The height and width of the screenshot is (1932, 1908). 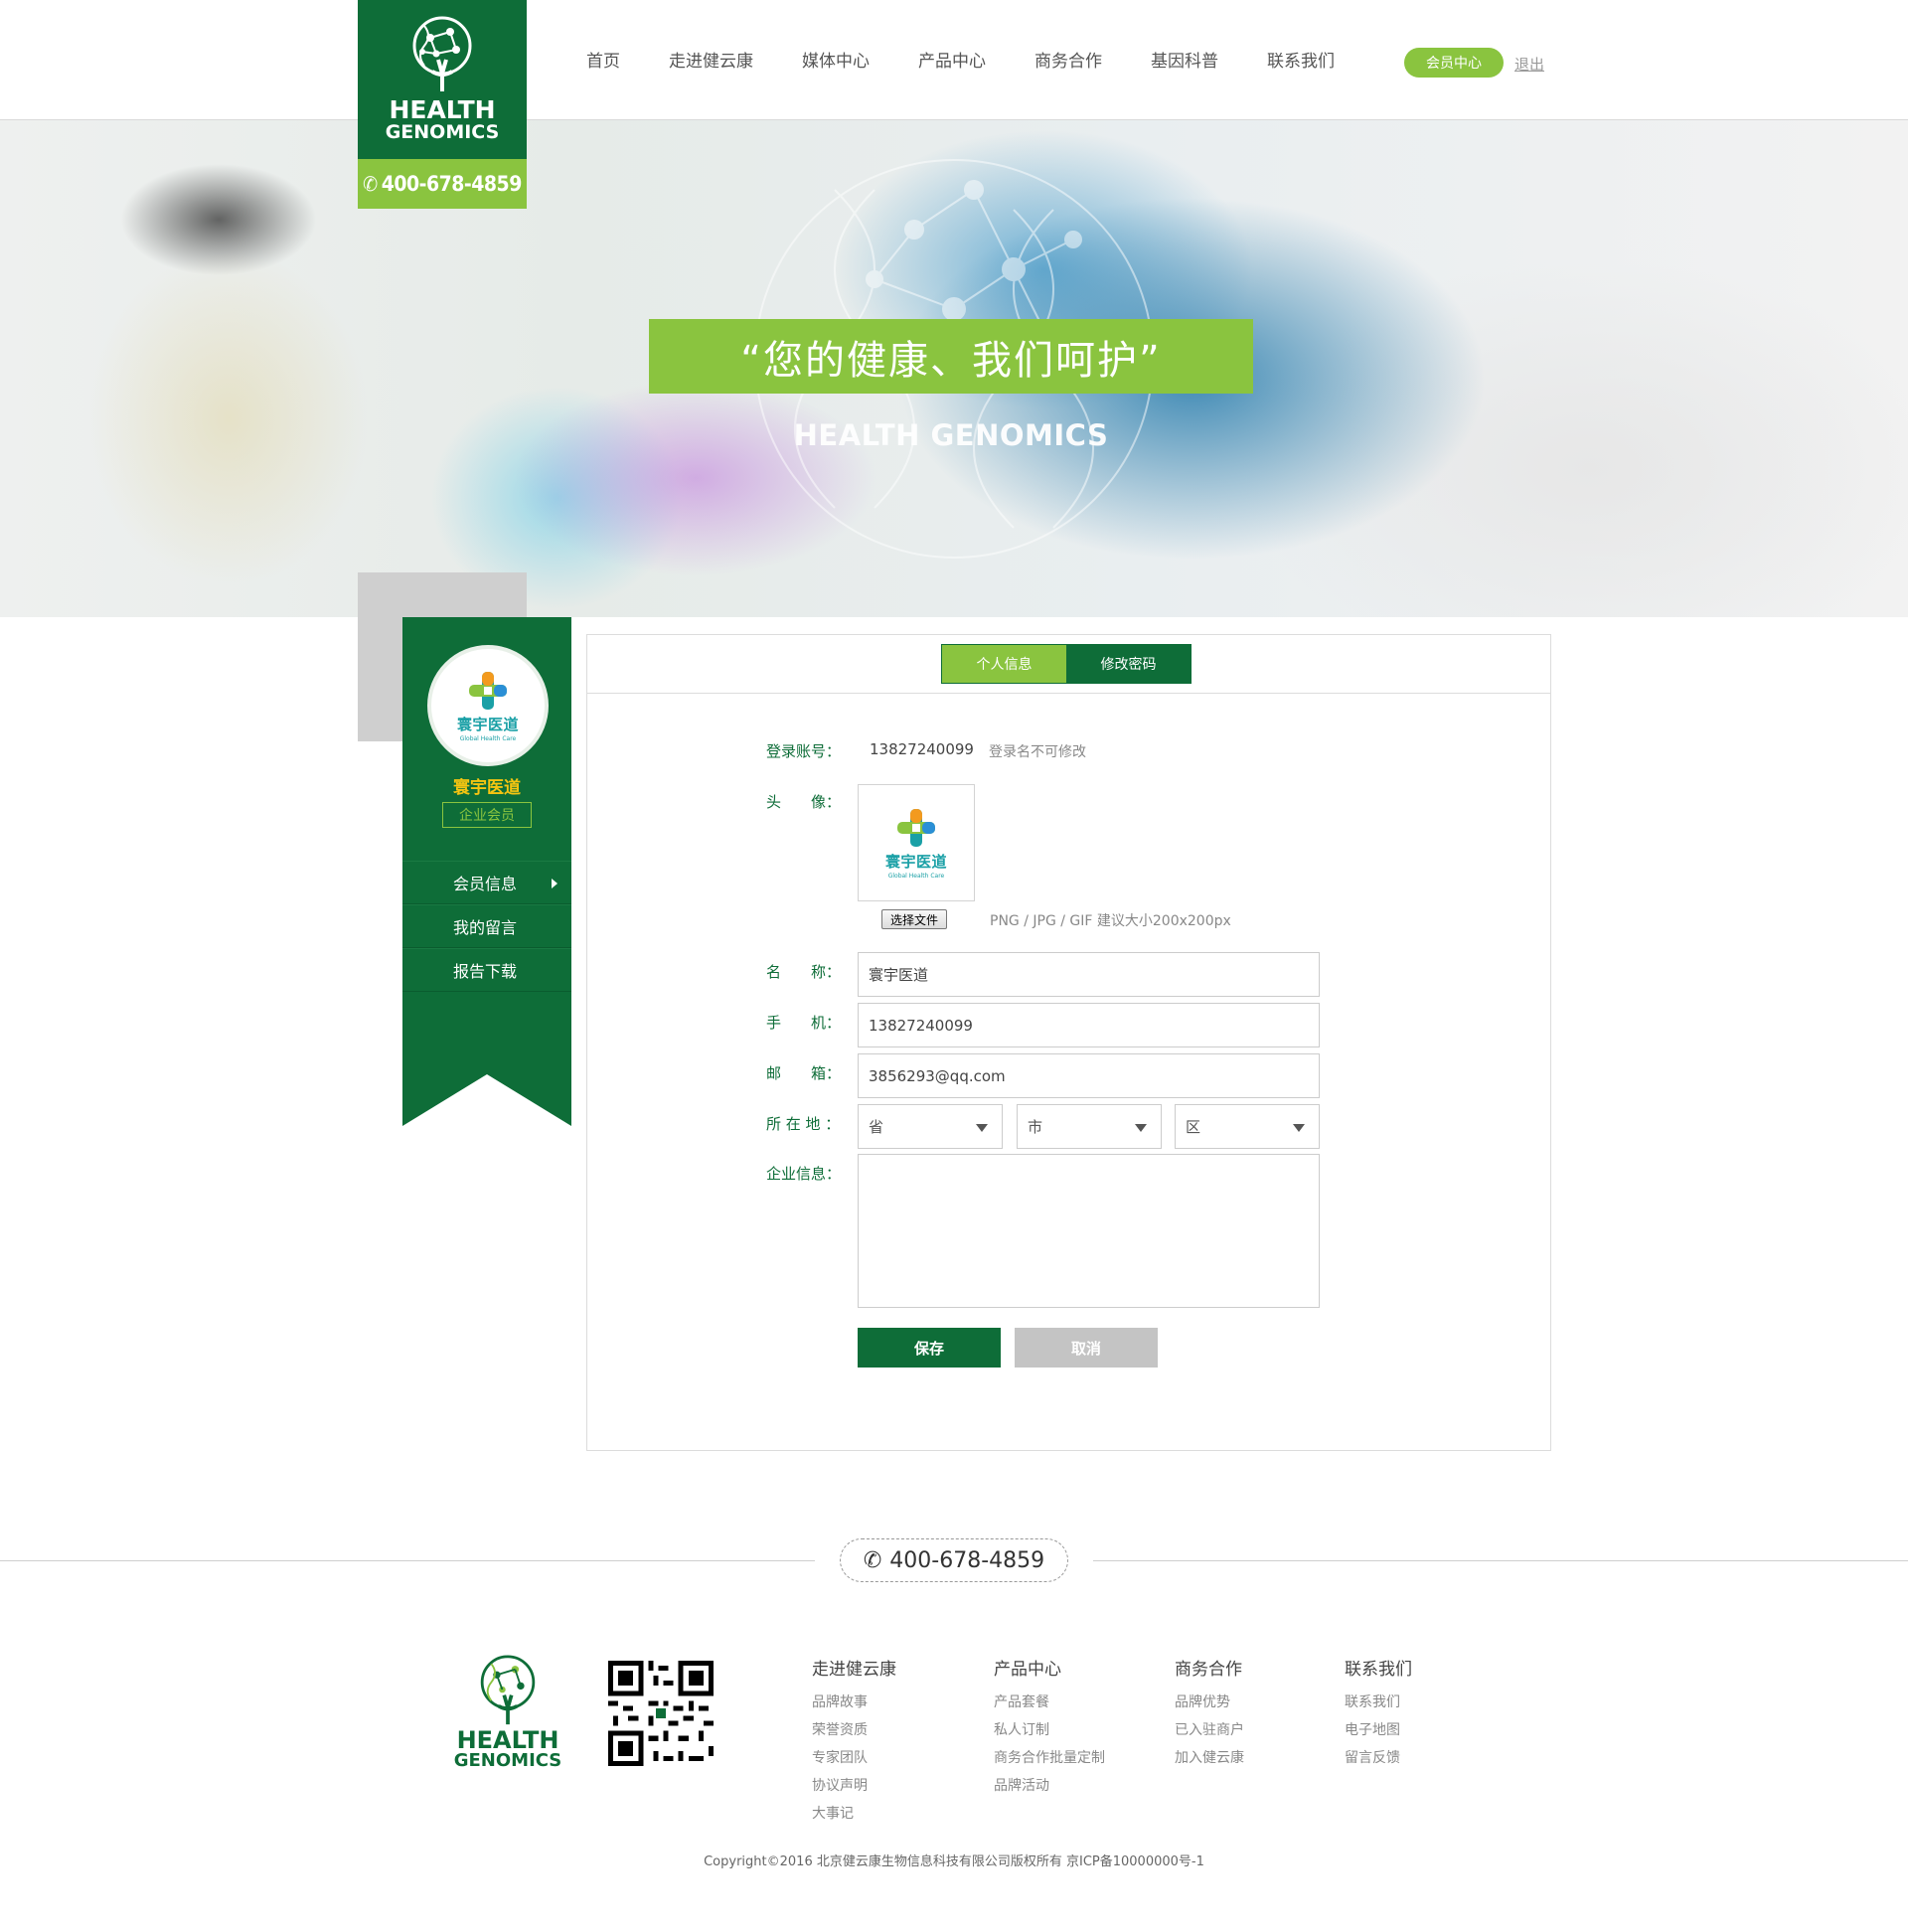 I want to click on nav-science: 基因科普, so click(x=1184, y=59).